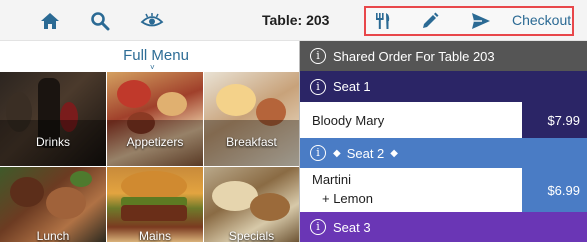  What do you see at coordinates (154, 235) in the screenshot?
I see `category-label: Mains` at bounding box center [154, 235].